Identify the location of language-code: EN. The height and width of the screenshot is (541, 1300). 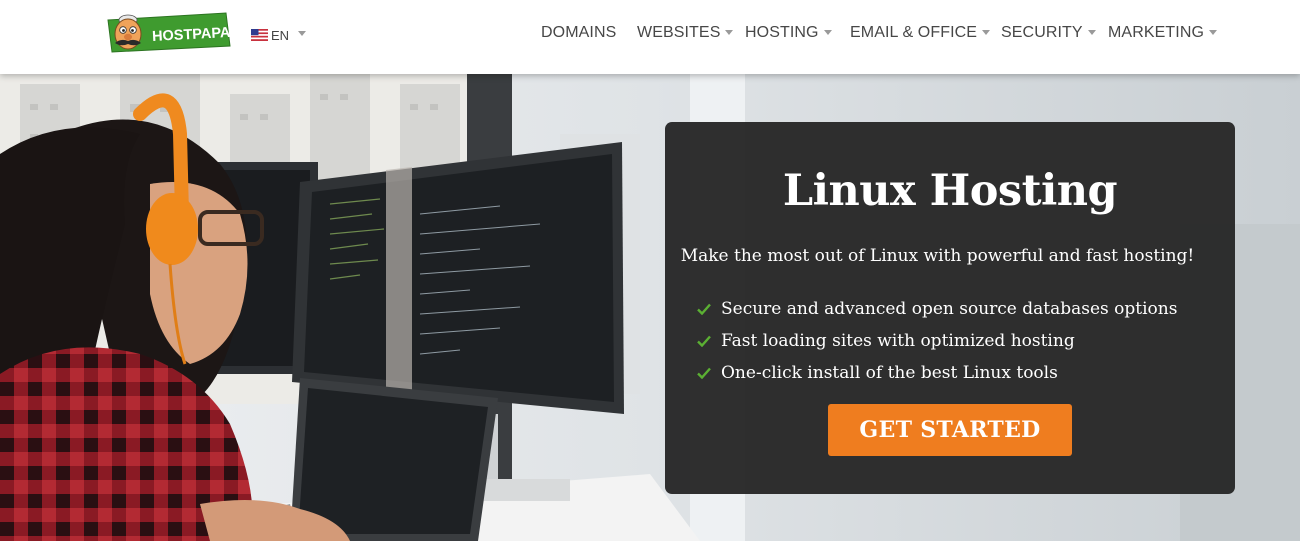
(280, 35).